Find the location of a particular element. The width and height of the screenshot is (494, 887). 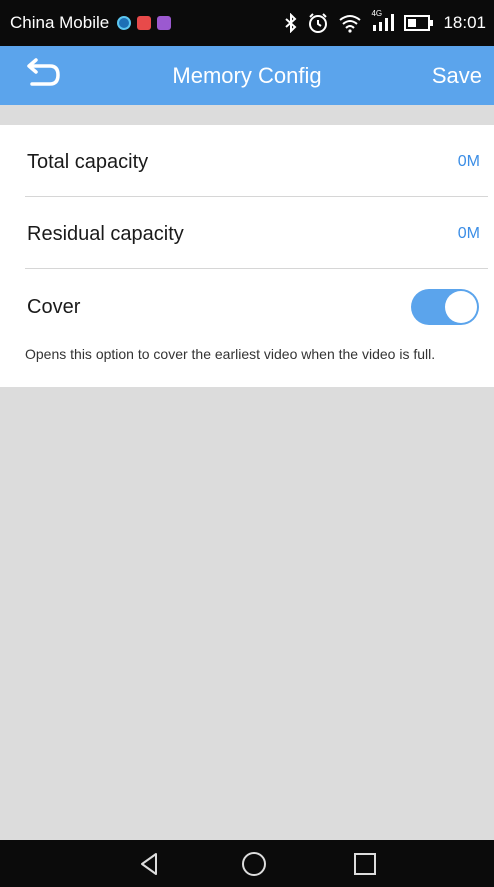

nav-home-icon is located at coordinates (254, 864).